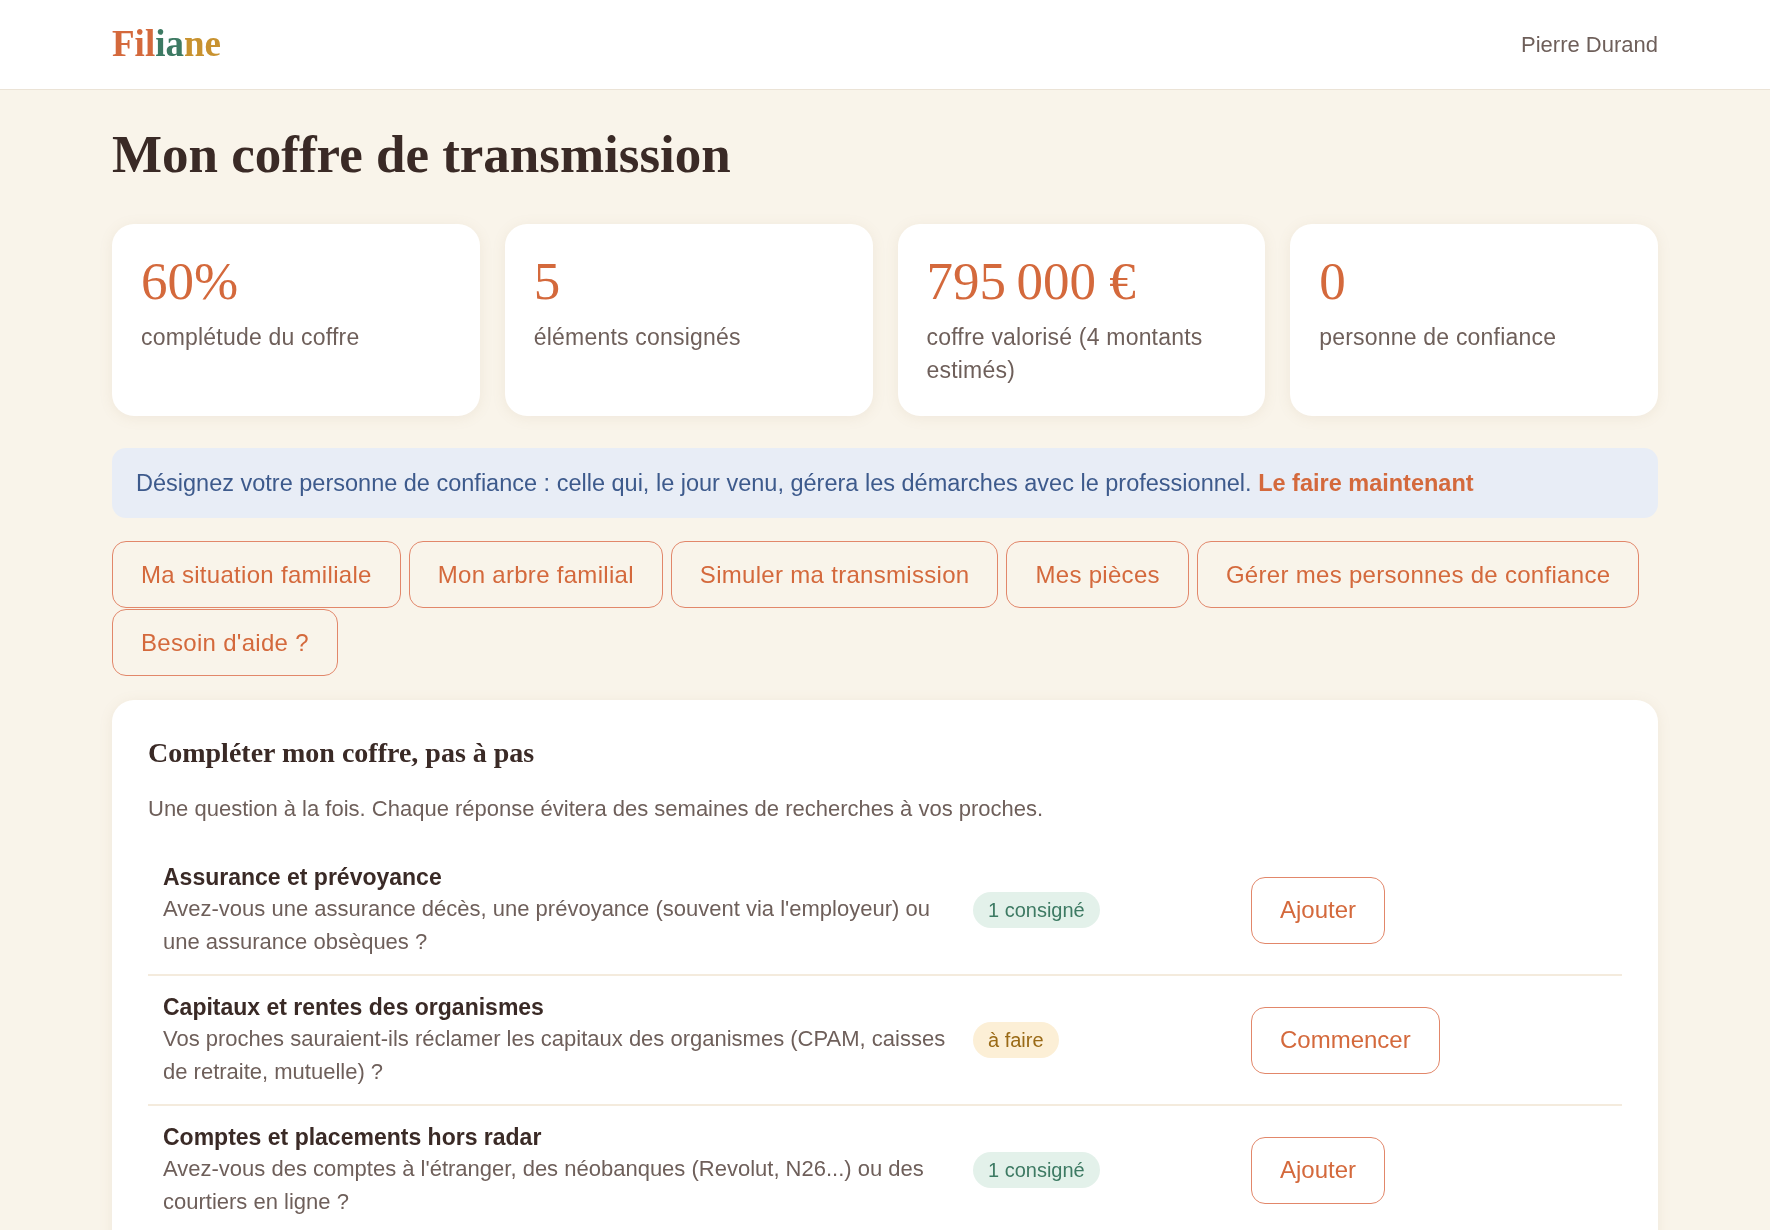 The height and width of the screenshot is (1230, 1770). What do you see at coordinates (1366, 483) in the screenshot?
I see `notice-link: Le faire maintenant` at bounding box center [1366, 483].